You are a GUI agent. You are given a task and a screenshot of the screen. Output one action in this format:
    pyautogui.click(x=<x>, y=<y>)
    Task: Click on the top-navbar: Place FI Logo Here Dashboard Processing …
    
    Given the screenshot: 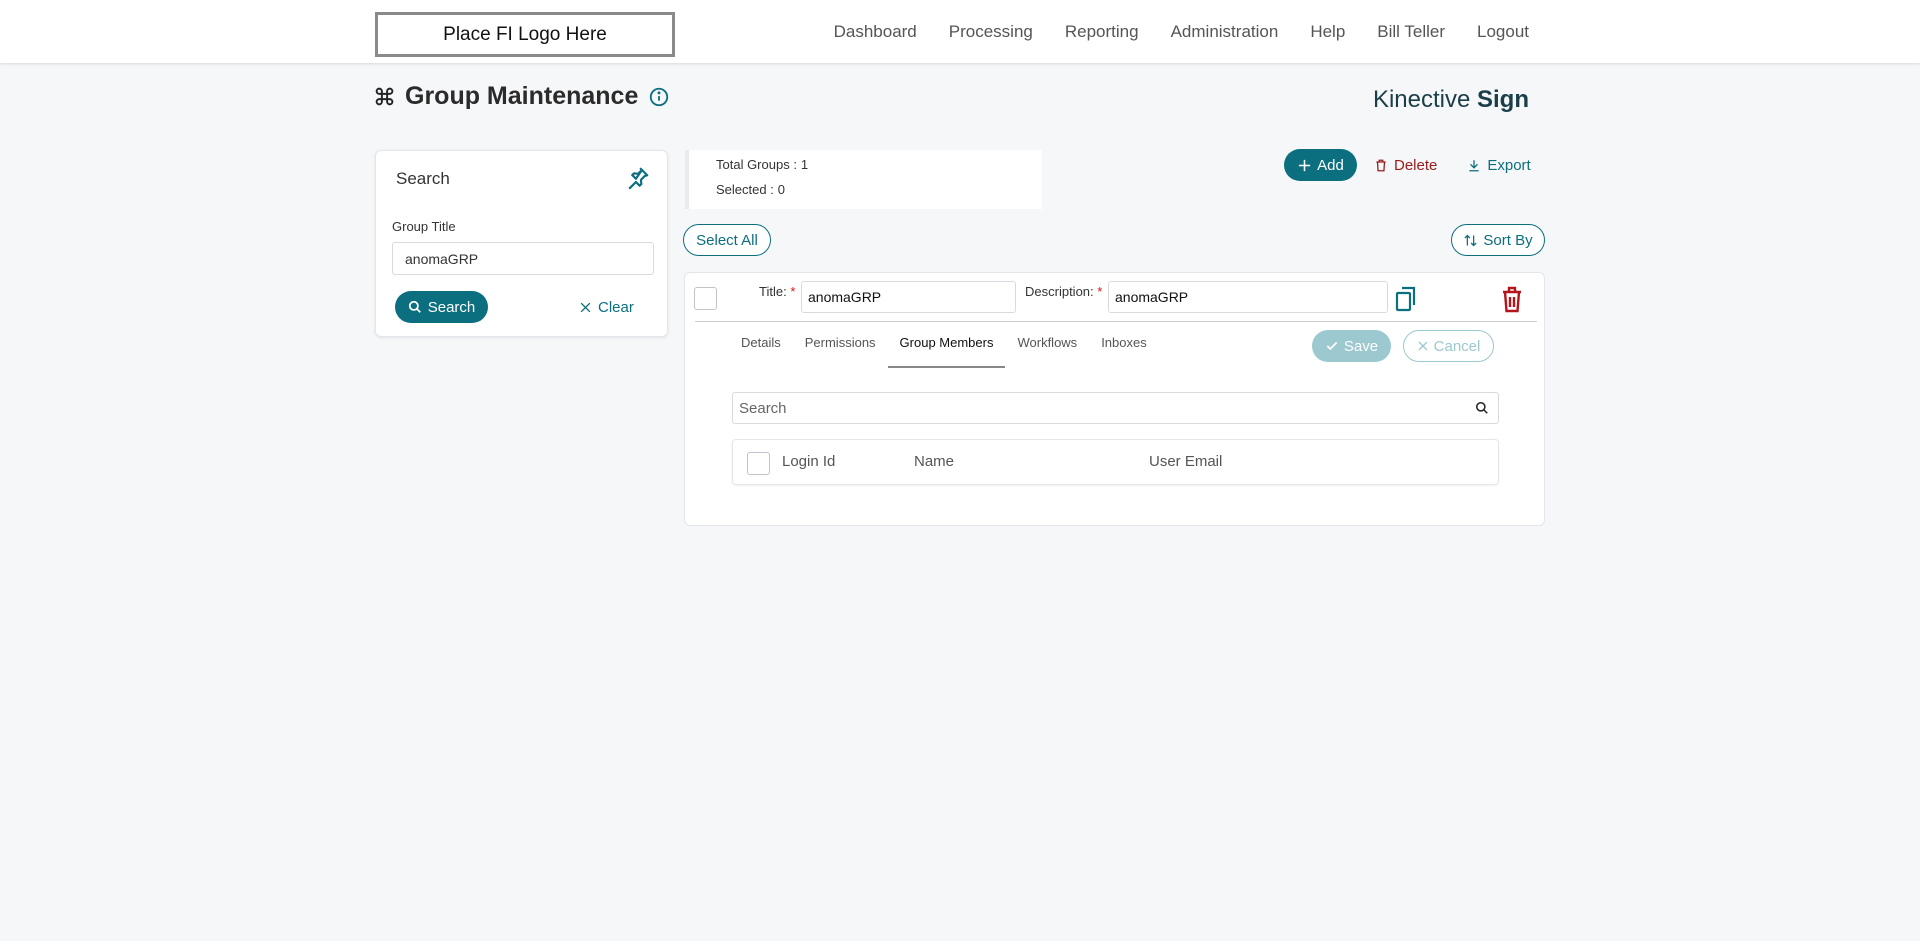 What is the action you would take?
    pyautogui.click(x=960, y=31)
    